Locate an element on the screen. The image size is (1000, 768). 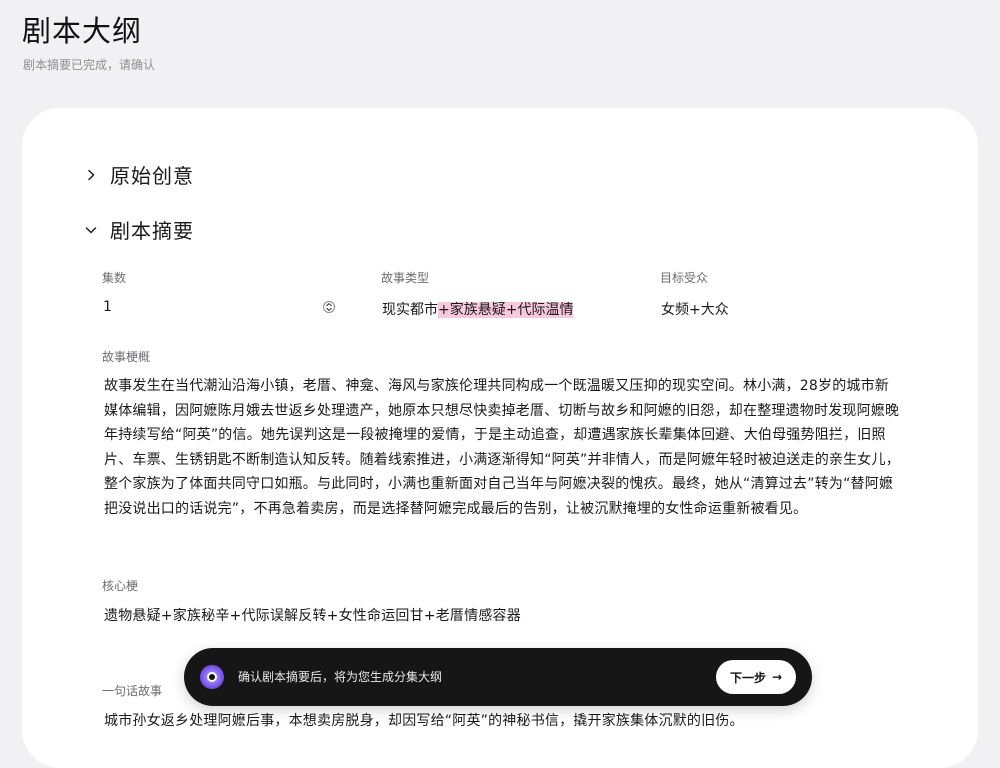
confirm-bar: 确认剧本摘要后，将为您生成分集大纲 下一步 → is located at coordinates (498, 677).